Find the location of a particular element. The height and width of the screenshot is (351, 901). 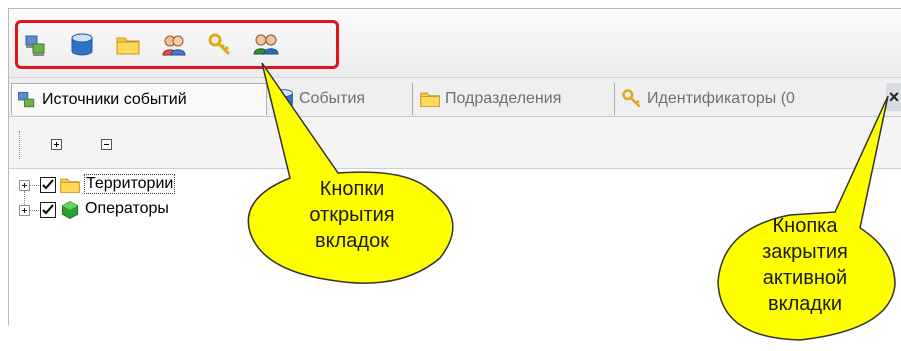

tree-toolbar is located at coordinates (455, 142).